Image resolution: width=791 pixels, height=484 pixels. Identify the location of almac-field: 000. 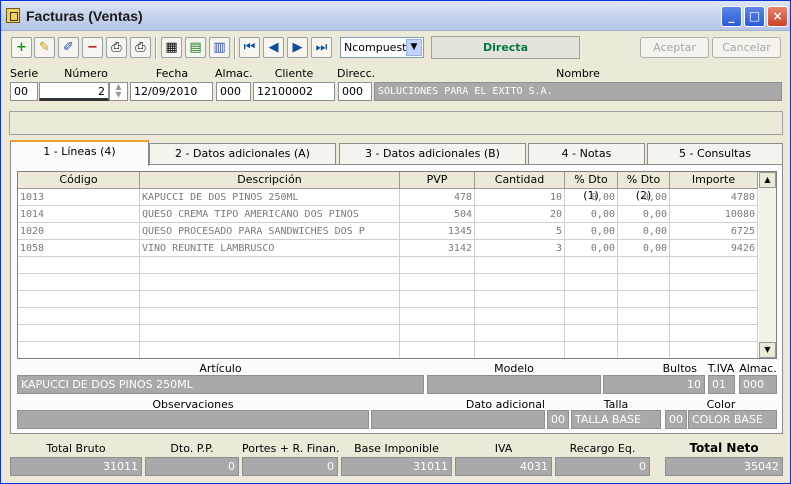
(233, 91).